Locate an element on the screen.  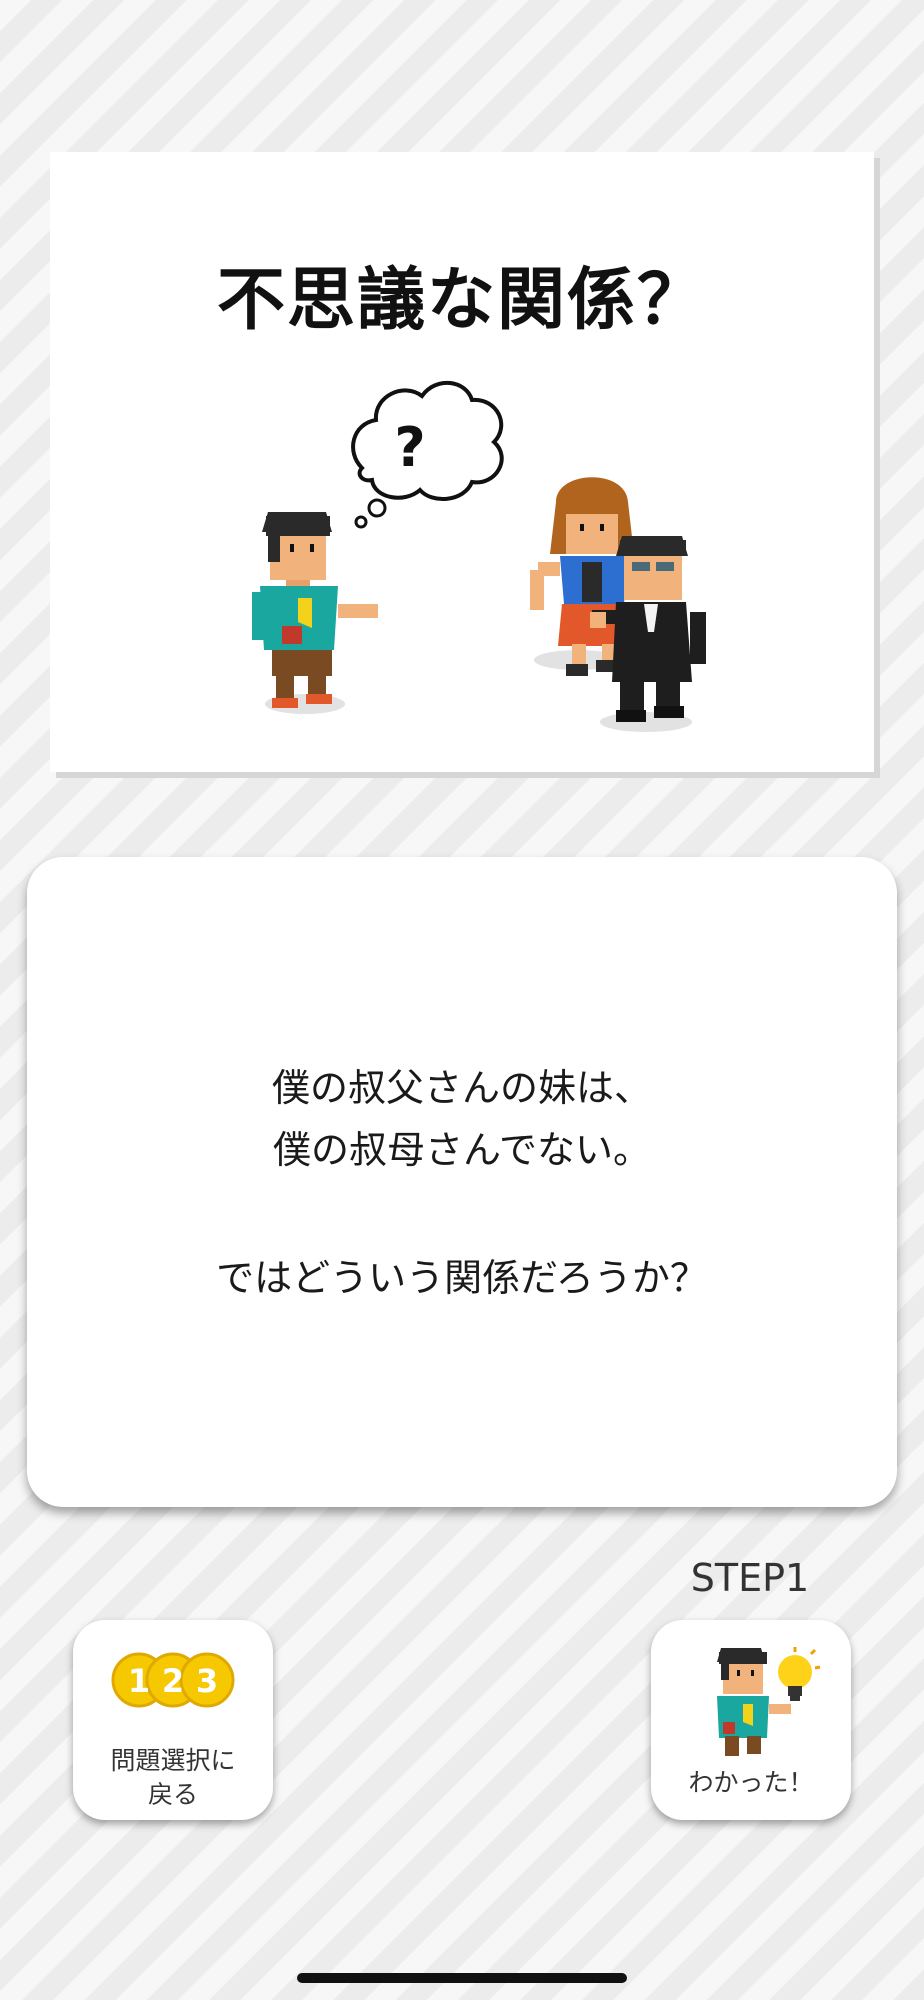
boy-lightbulb-icon is located at coordinates (769, 1701).